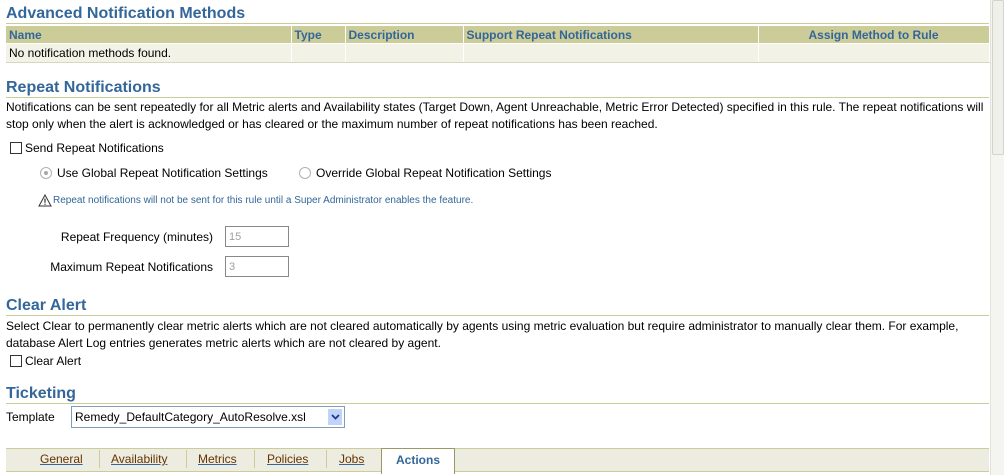 This screenshot has height=475, width=1004. I want to click on column-header-description: Description, so click(404, 35).